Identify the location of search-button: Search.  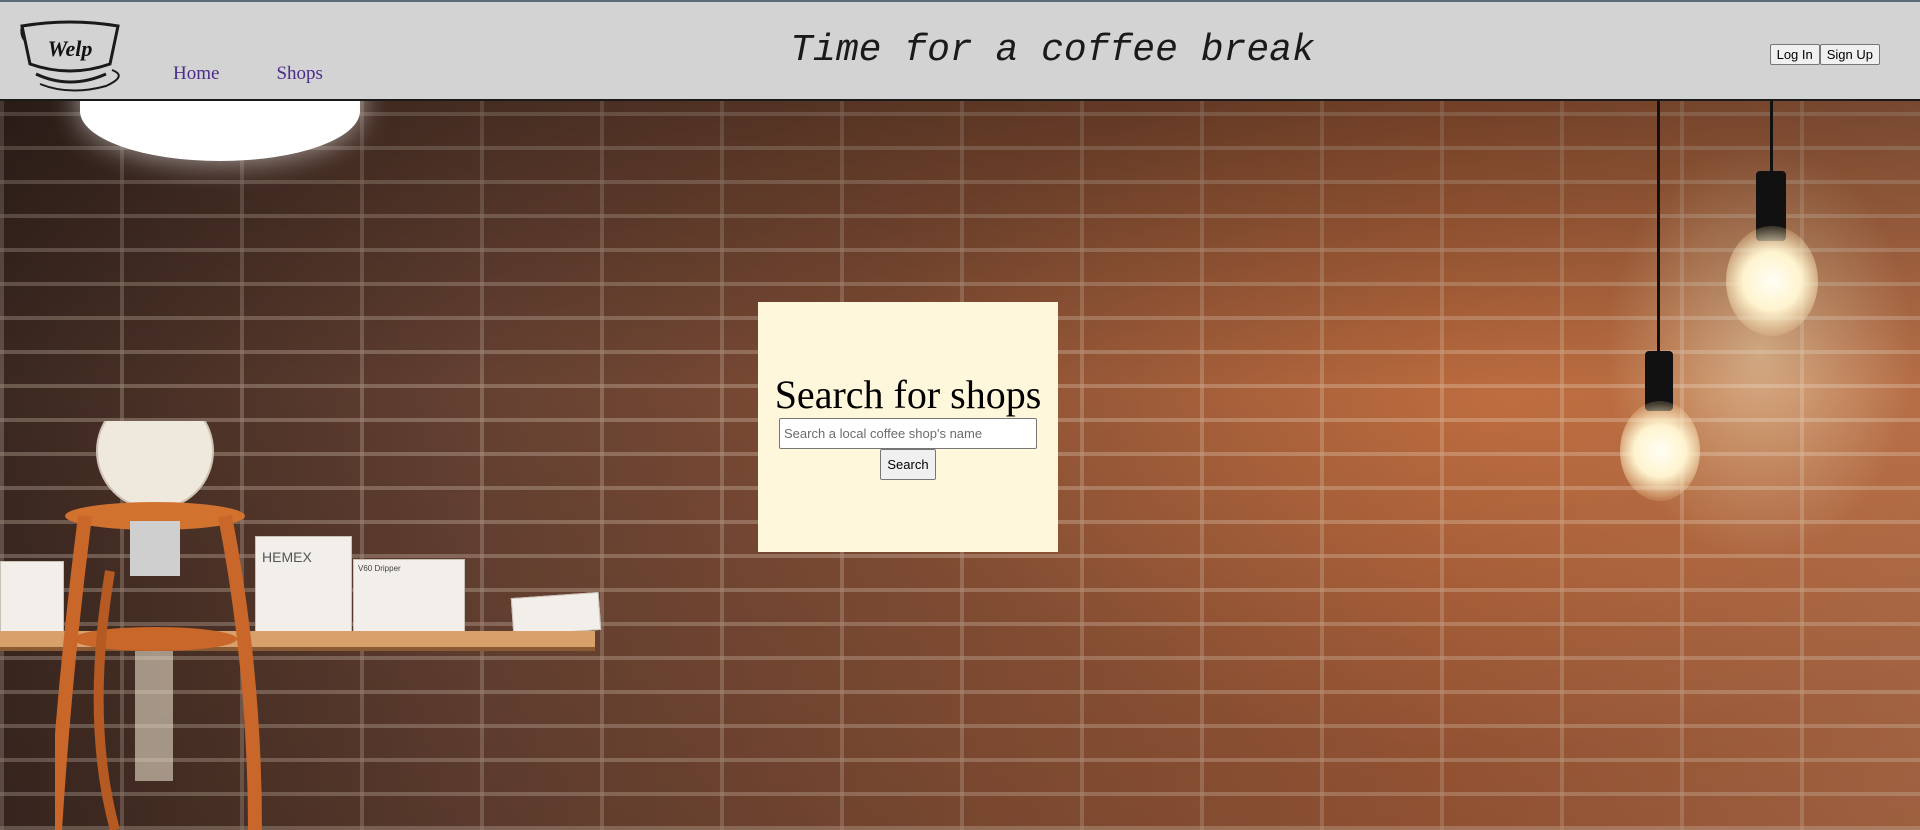
(908, 464).